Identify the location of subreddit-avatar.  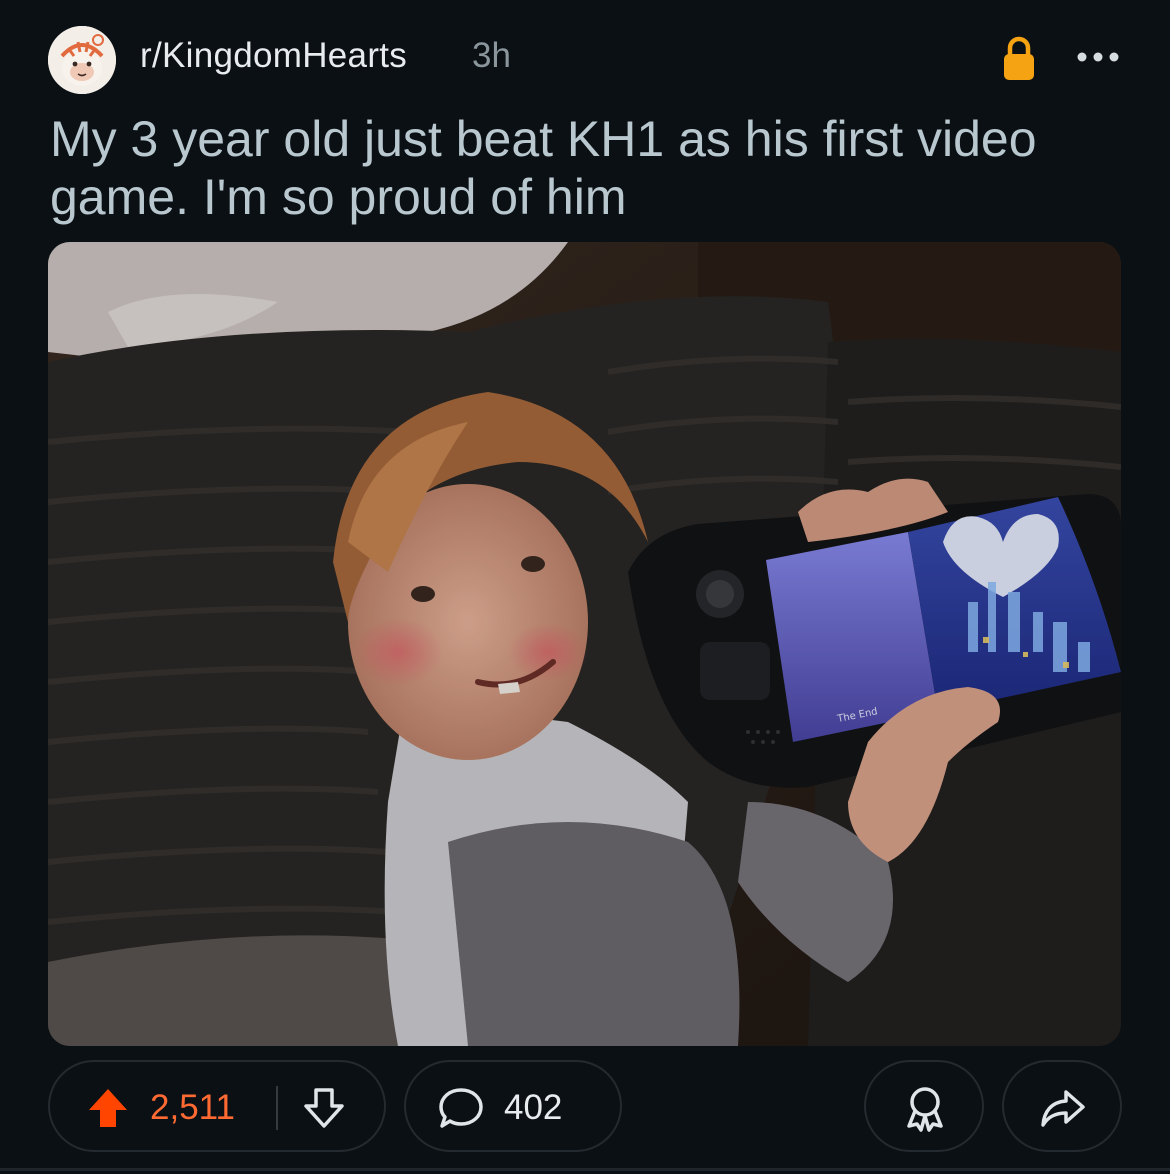
(82, 60).